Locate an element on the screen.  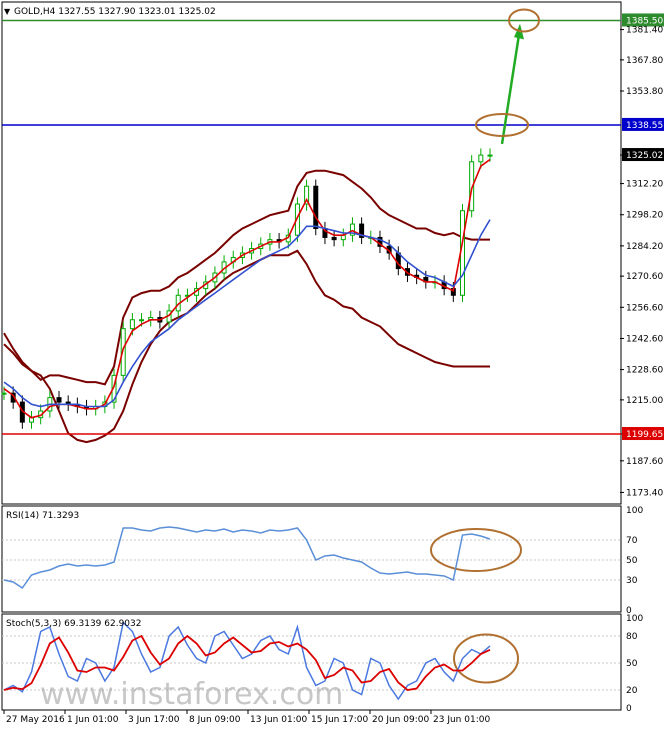
price-tick-label: 1270.60 is located at coordinates (644, 277).